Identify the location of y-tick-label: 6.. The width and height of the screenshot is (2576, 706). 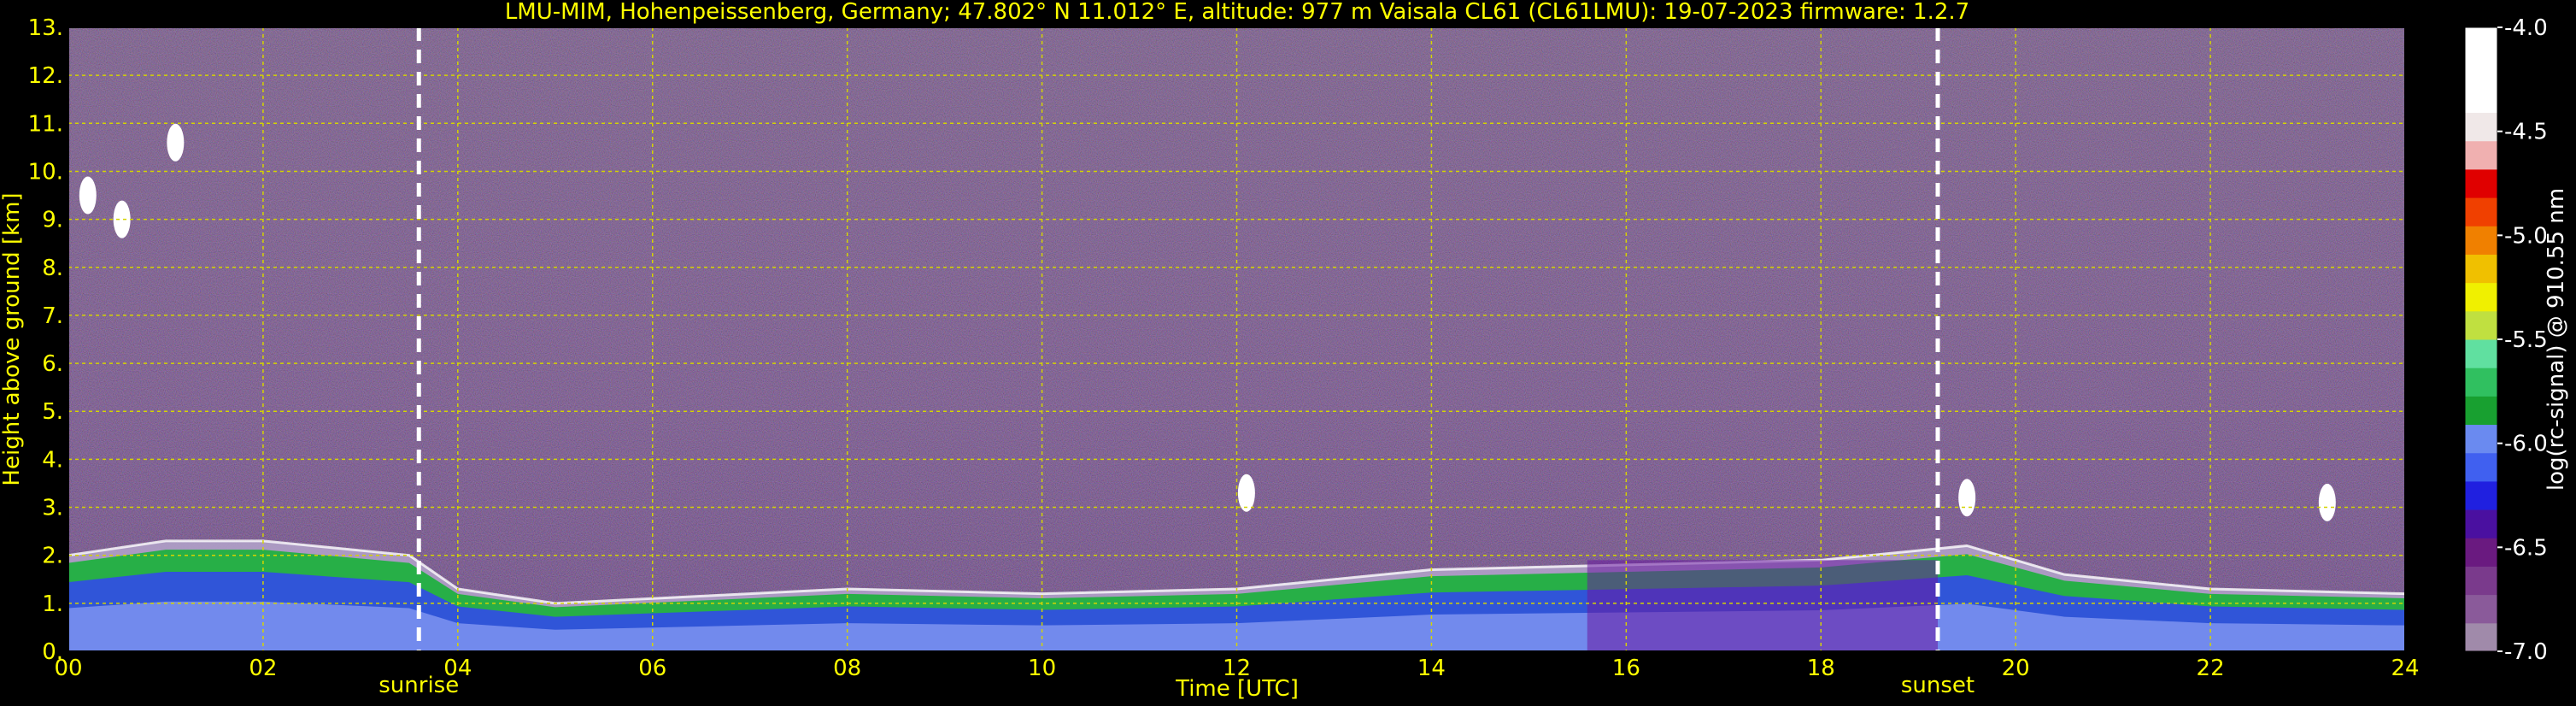
(52, 364).